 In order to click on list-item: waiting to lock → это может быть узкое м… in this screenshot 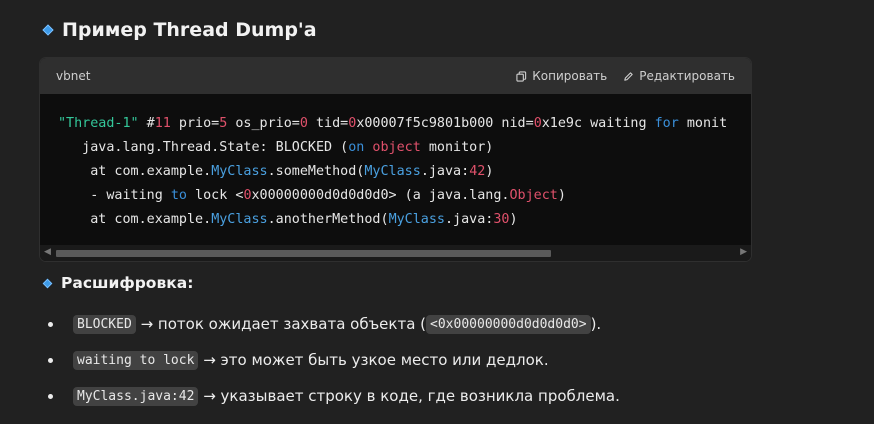, I will do `click(333, 360)`.